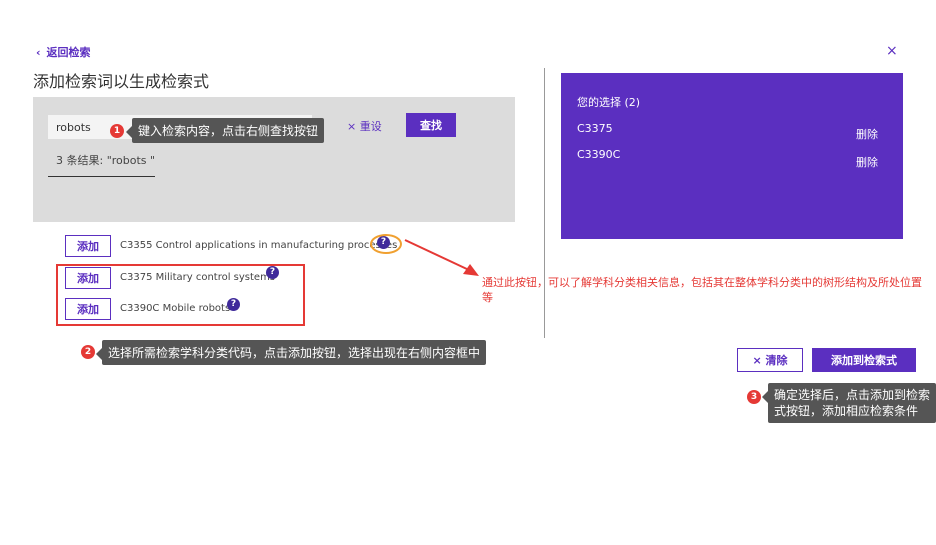  Describe the element at coordinates (68, 52) in the screenshot. I see `back-label: 返回检索` at that location.